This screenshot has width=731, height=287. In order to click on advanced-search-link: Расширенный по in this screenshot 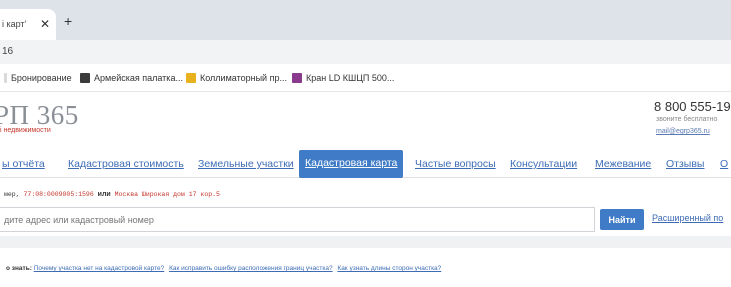, I will do `click(687, 218)`.